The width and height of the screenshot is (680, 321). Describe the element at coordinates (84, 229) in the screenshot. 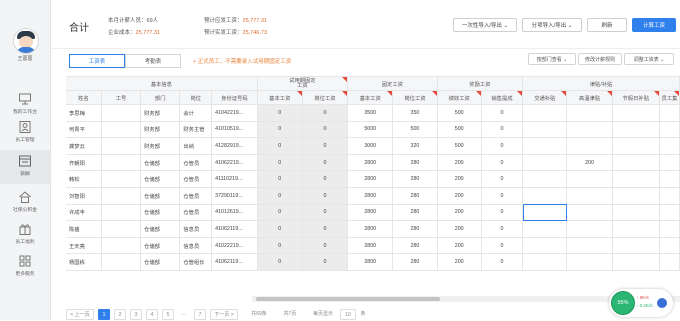

I see `table-cell: 陈盛` at that location.